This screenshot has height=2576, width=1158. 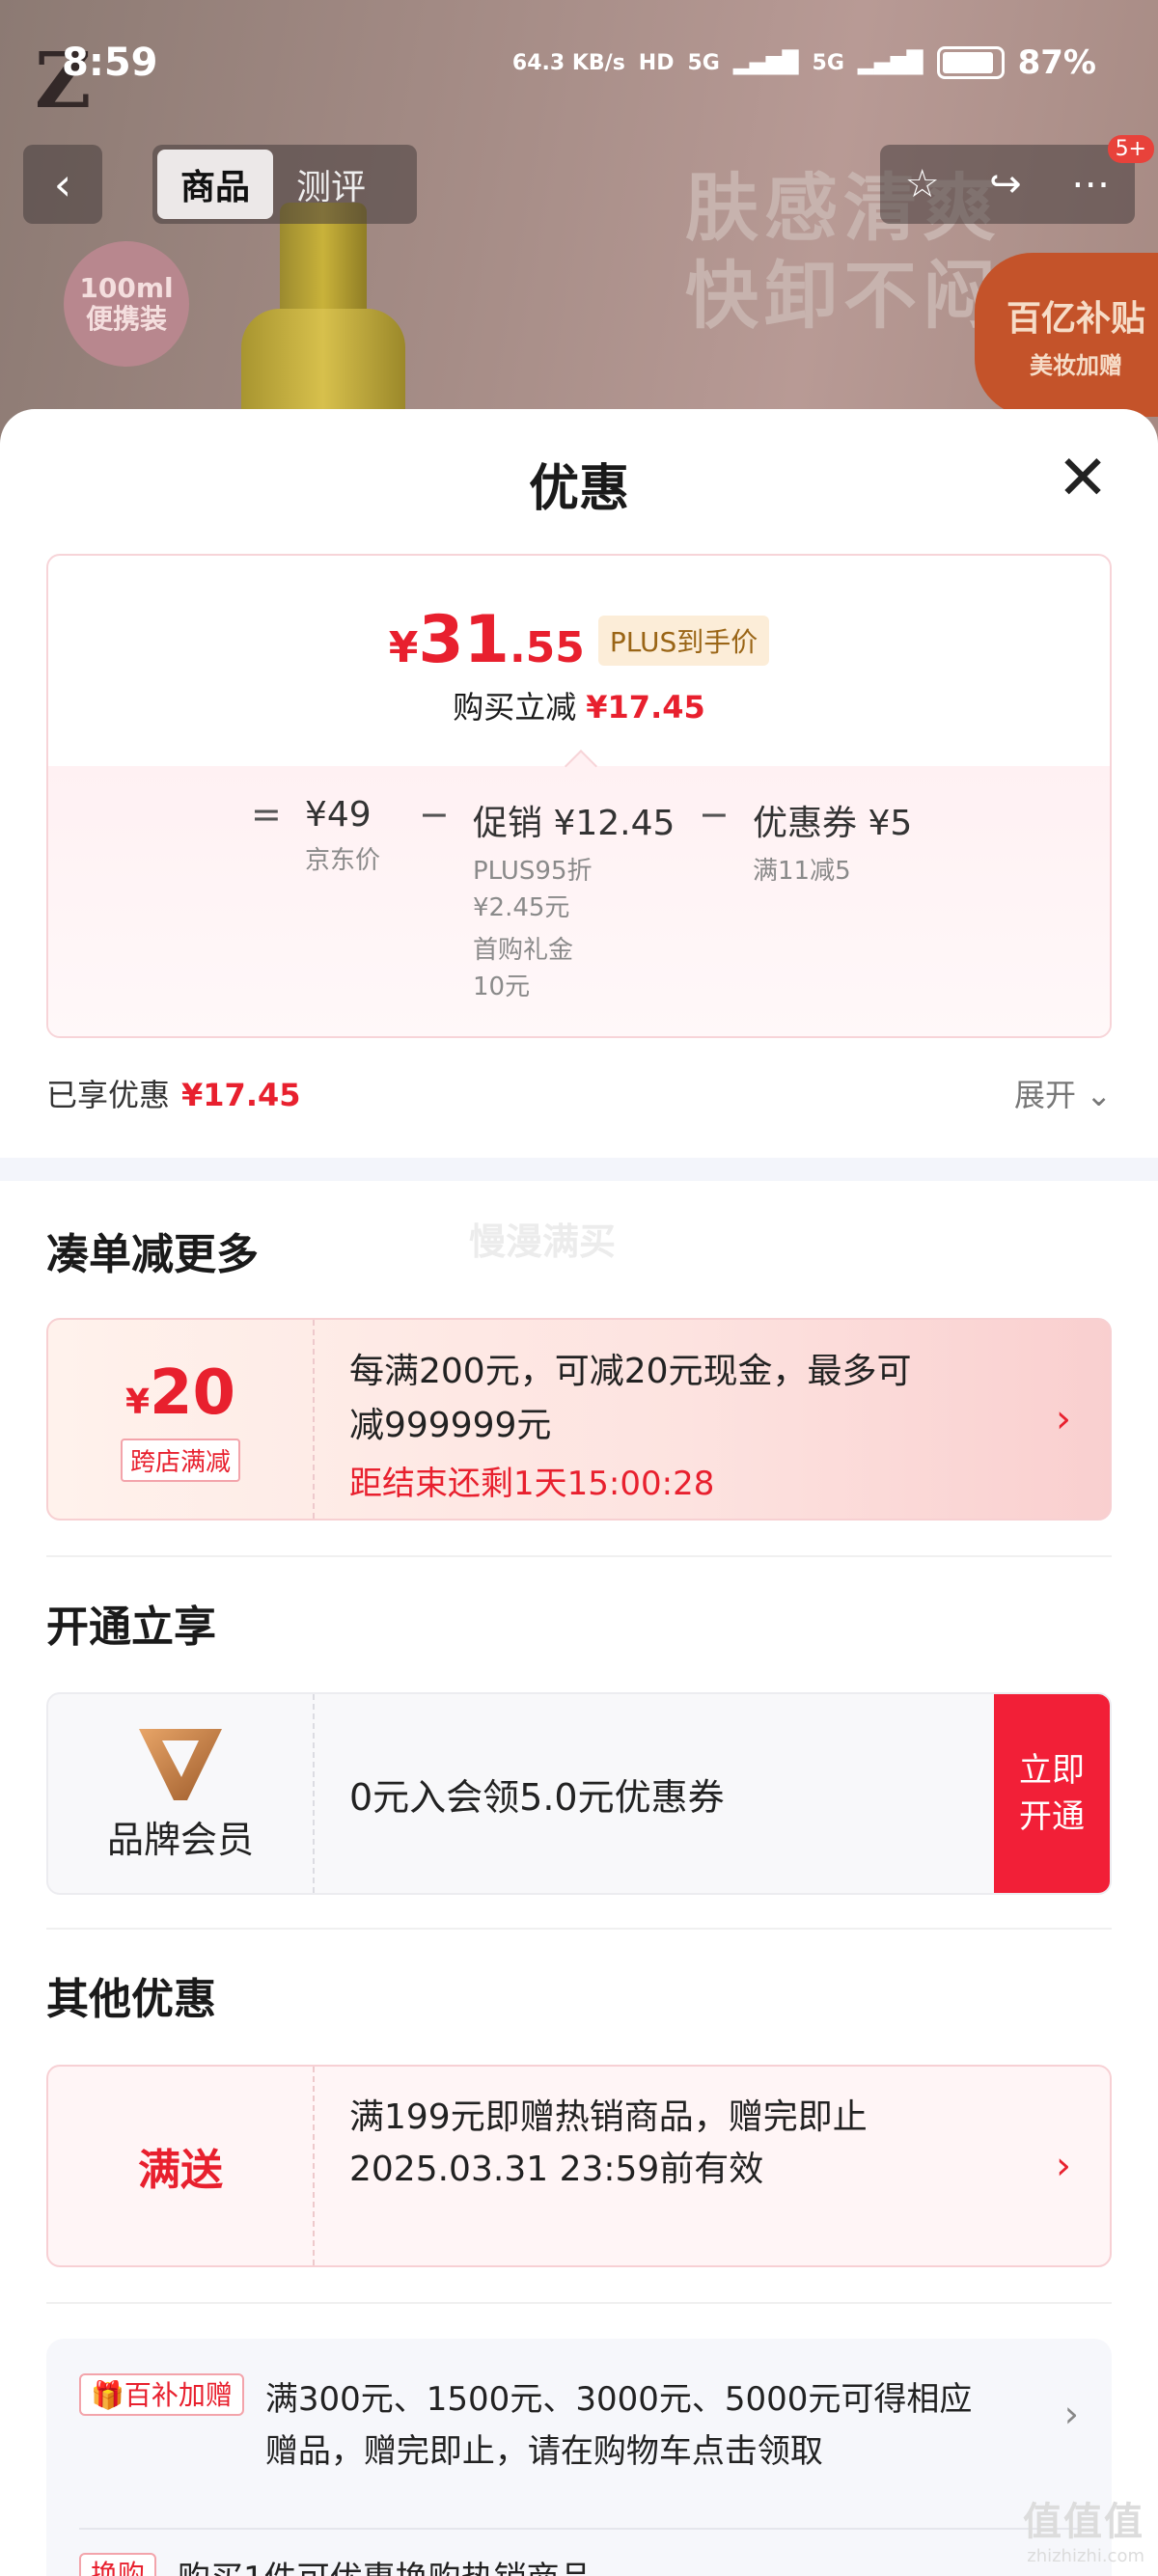 What do you see at coordinates (110, 63) in the screenshot?
I see `status-time: 8:59` at bounding box center [110, 63].